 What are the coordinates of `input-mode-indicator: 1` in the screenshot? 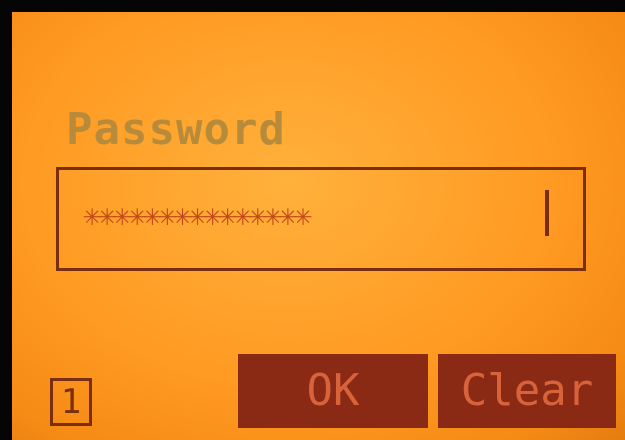 It's located at (71, 402).